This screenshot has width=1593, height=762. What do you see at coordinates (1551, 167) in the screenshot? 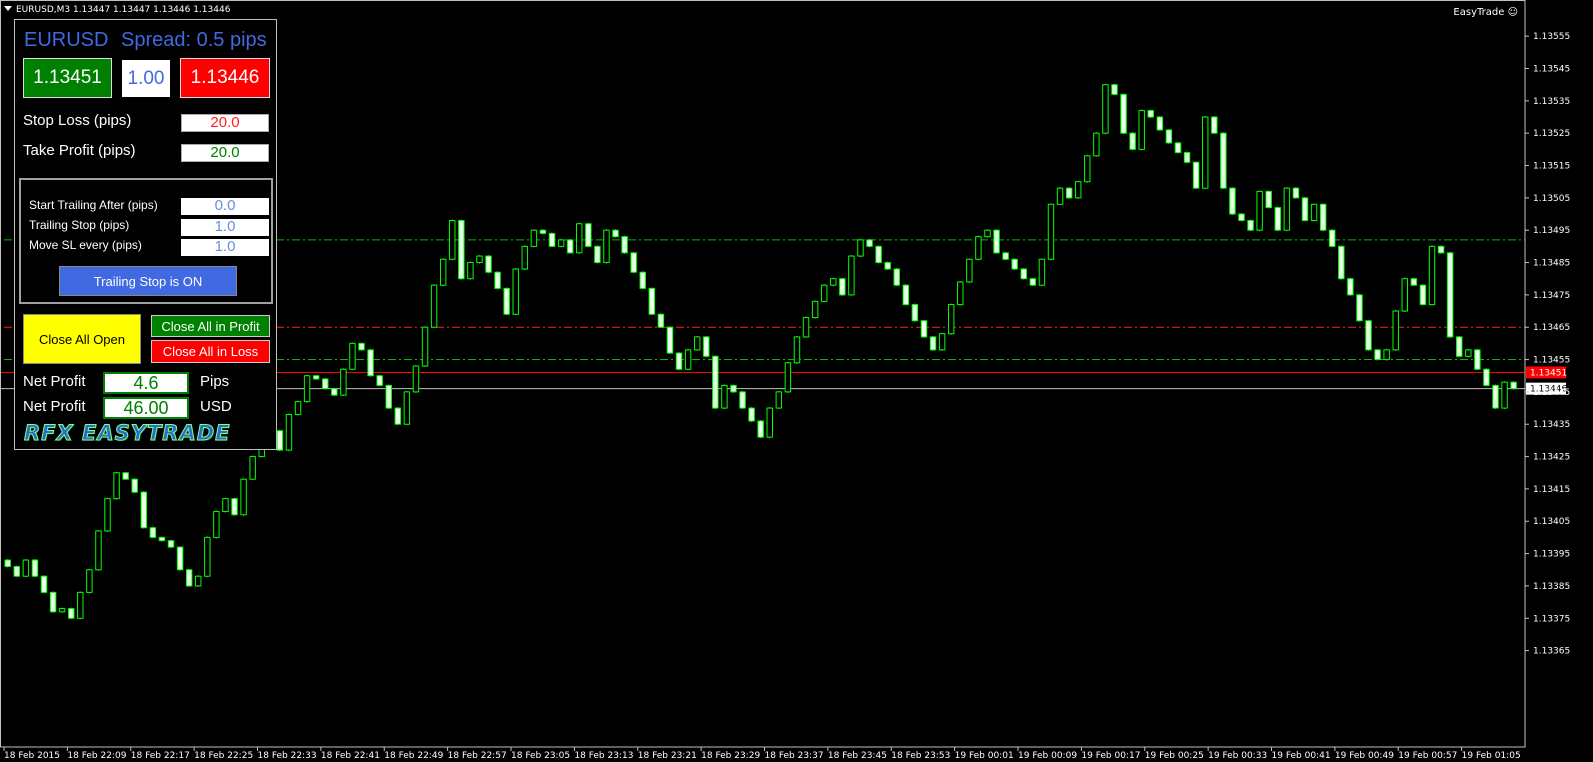
I see `y-tick-label: 1.13515` at bounding box center [1551, 167].